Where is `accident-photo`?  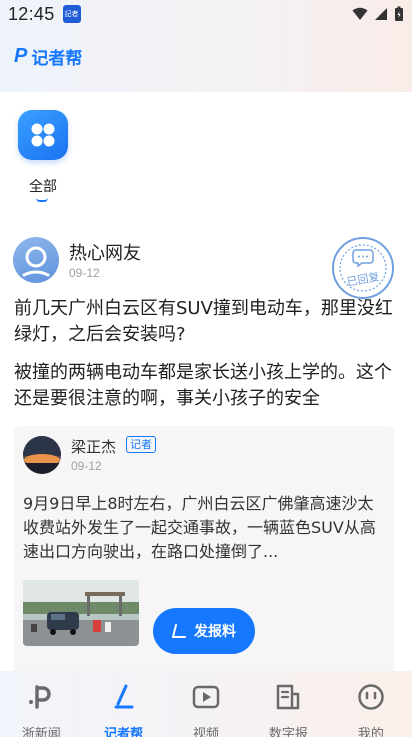 accident-photo is located at coordinates (81, 613).